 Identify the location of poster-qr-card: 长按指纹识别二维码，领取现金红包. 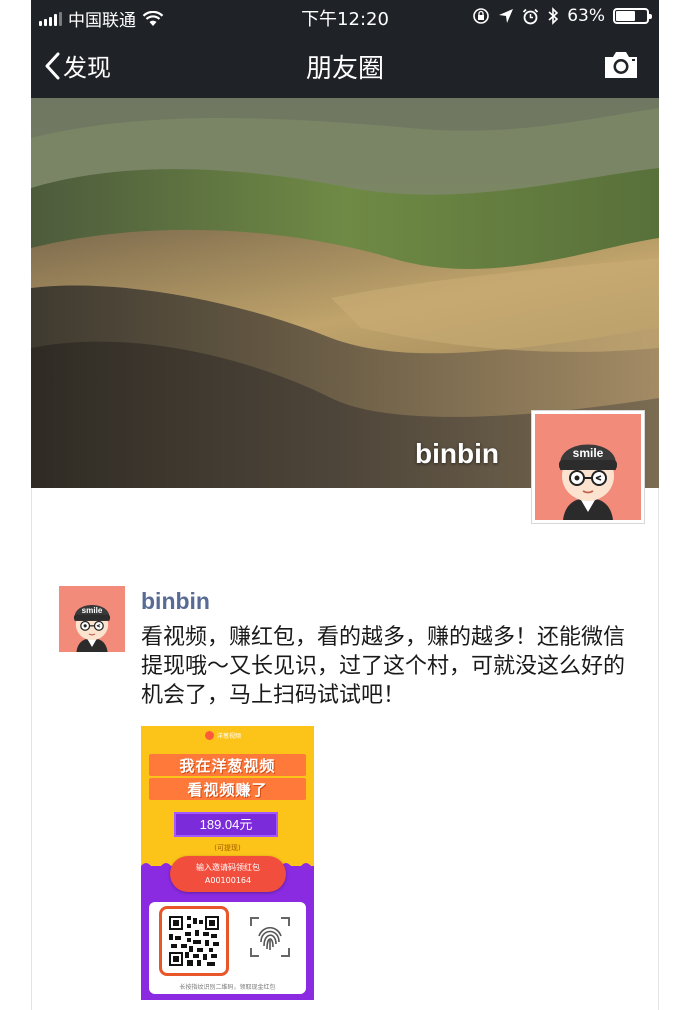
(227, 948).